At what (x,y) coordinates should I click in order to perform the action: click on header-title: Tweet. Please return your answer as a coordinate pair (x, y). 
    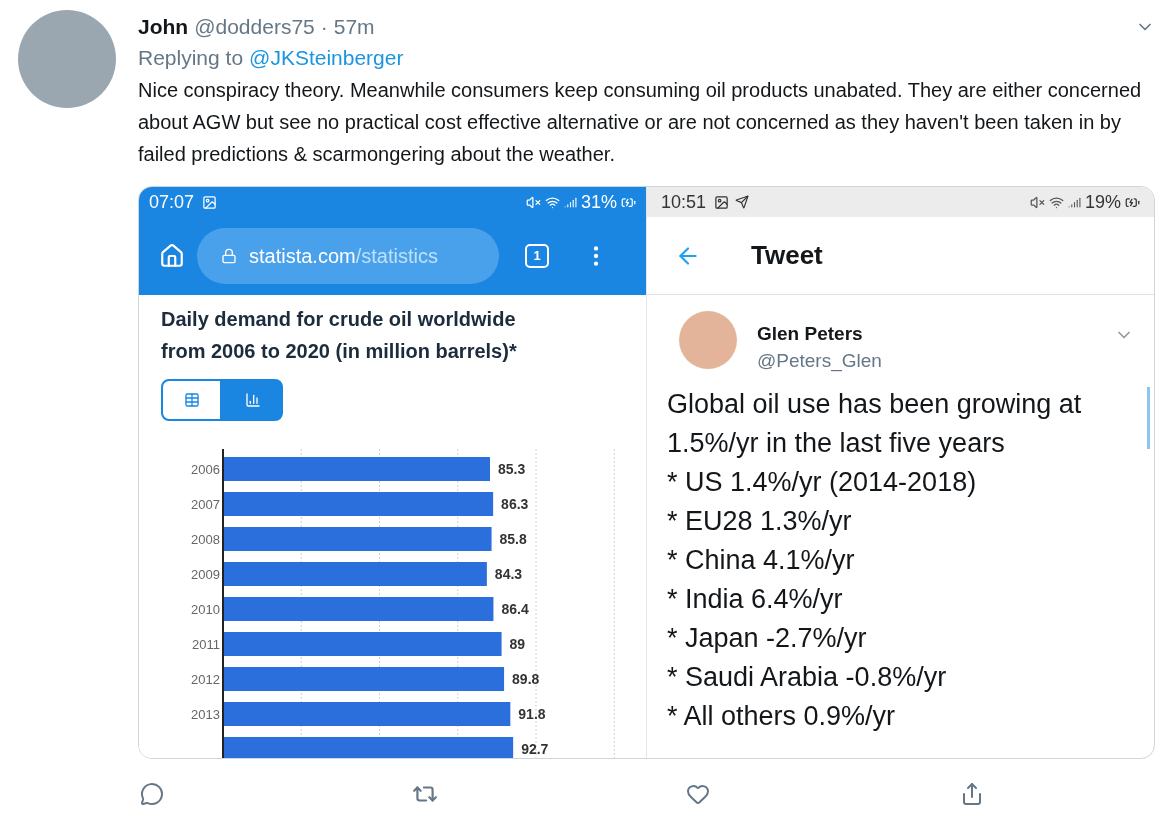
    Looking at the image, I should click on (787, 255).